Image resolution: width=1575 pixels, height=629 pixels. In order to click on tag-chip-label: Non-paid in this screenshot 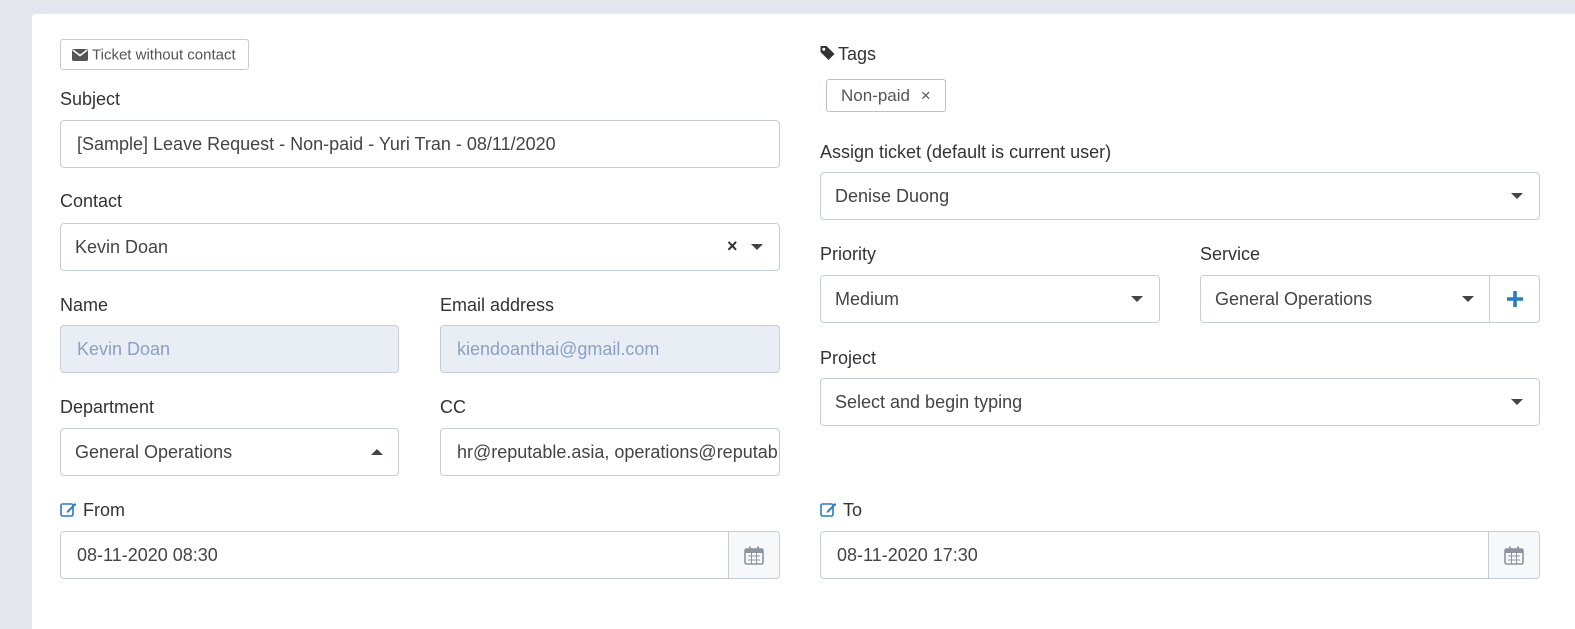, I will do `click(875, 95)`.